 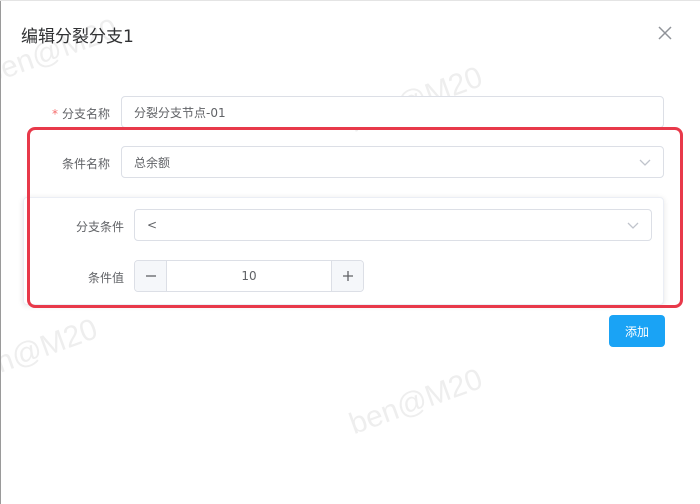 I want to click on condition-value-label: 条件值, so click(x=105, y=278).